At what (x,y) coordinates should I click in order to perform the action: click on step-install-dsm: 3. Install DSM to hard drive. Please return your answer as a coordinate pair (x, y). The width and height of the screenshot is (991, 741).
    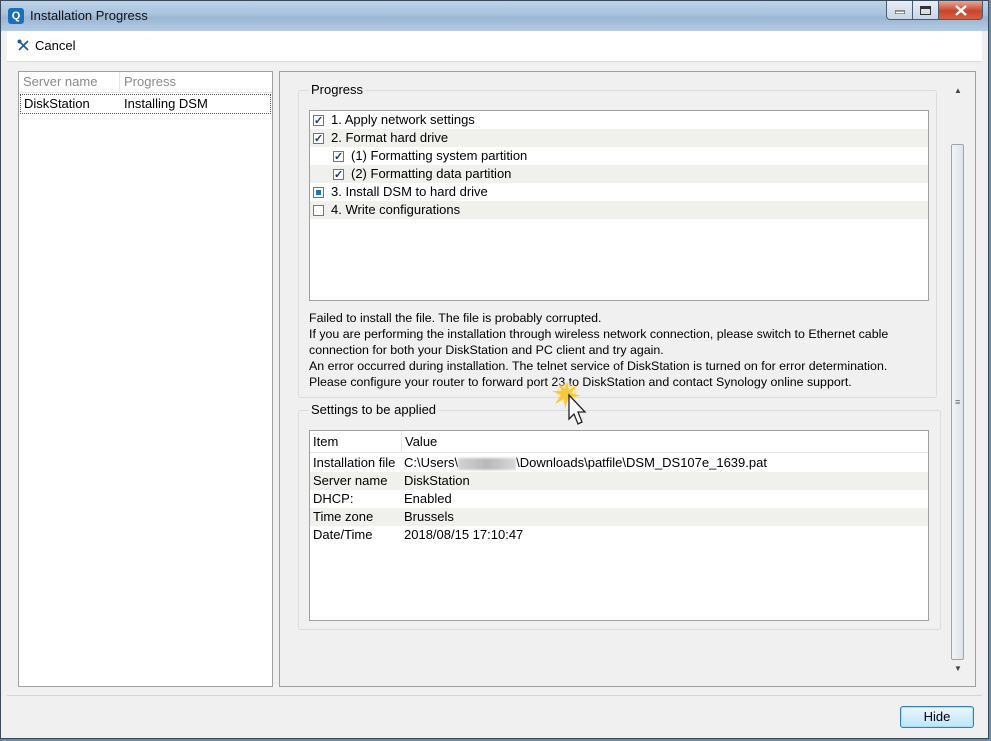
    Looking at the image, I should click on (619, 192).